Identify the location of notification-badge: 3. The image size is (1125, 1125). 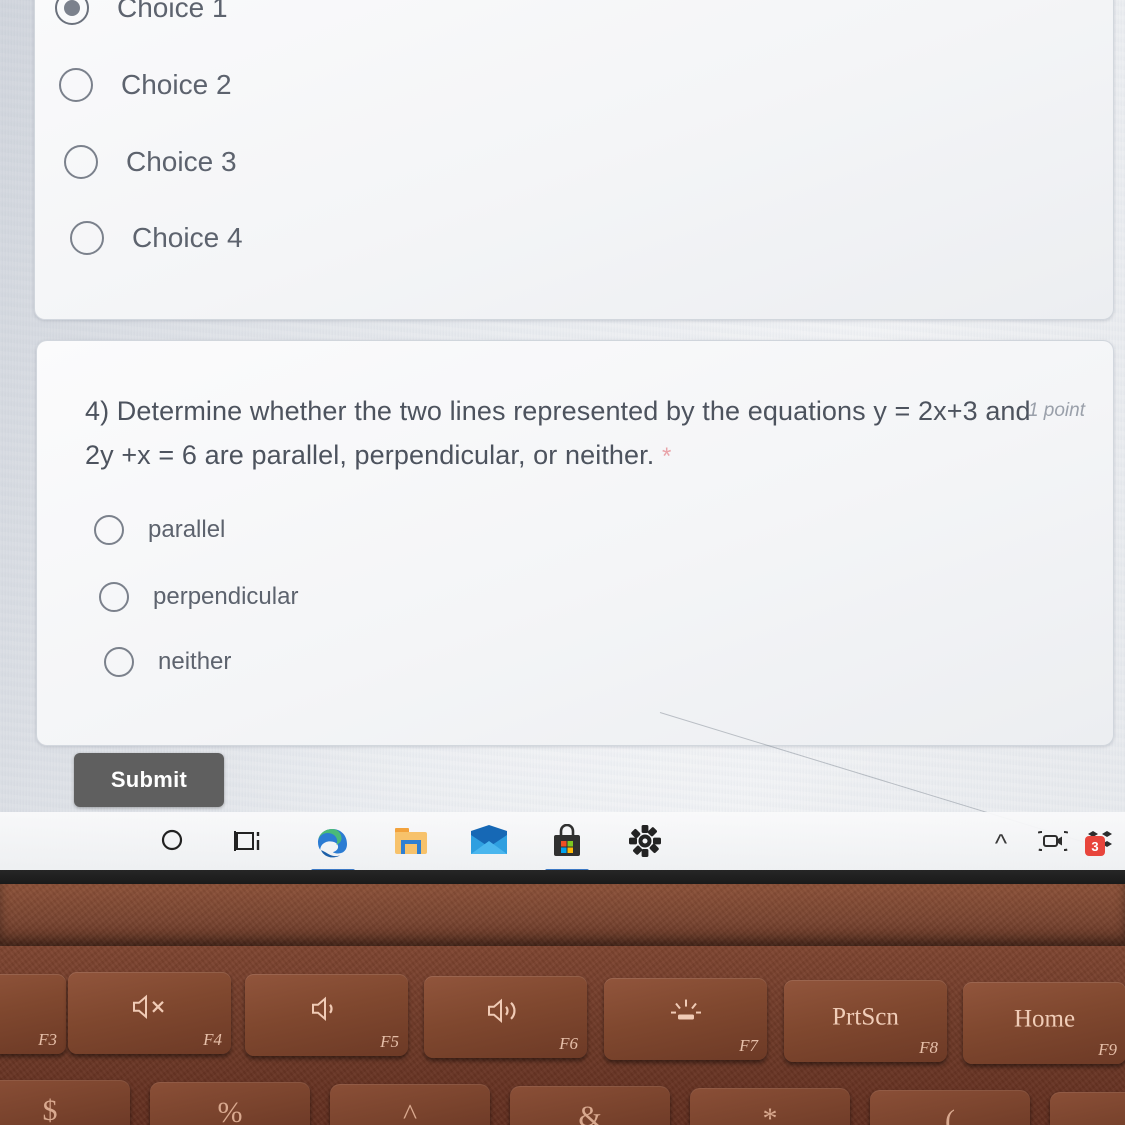
(1095, 846).